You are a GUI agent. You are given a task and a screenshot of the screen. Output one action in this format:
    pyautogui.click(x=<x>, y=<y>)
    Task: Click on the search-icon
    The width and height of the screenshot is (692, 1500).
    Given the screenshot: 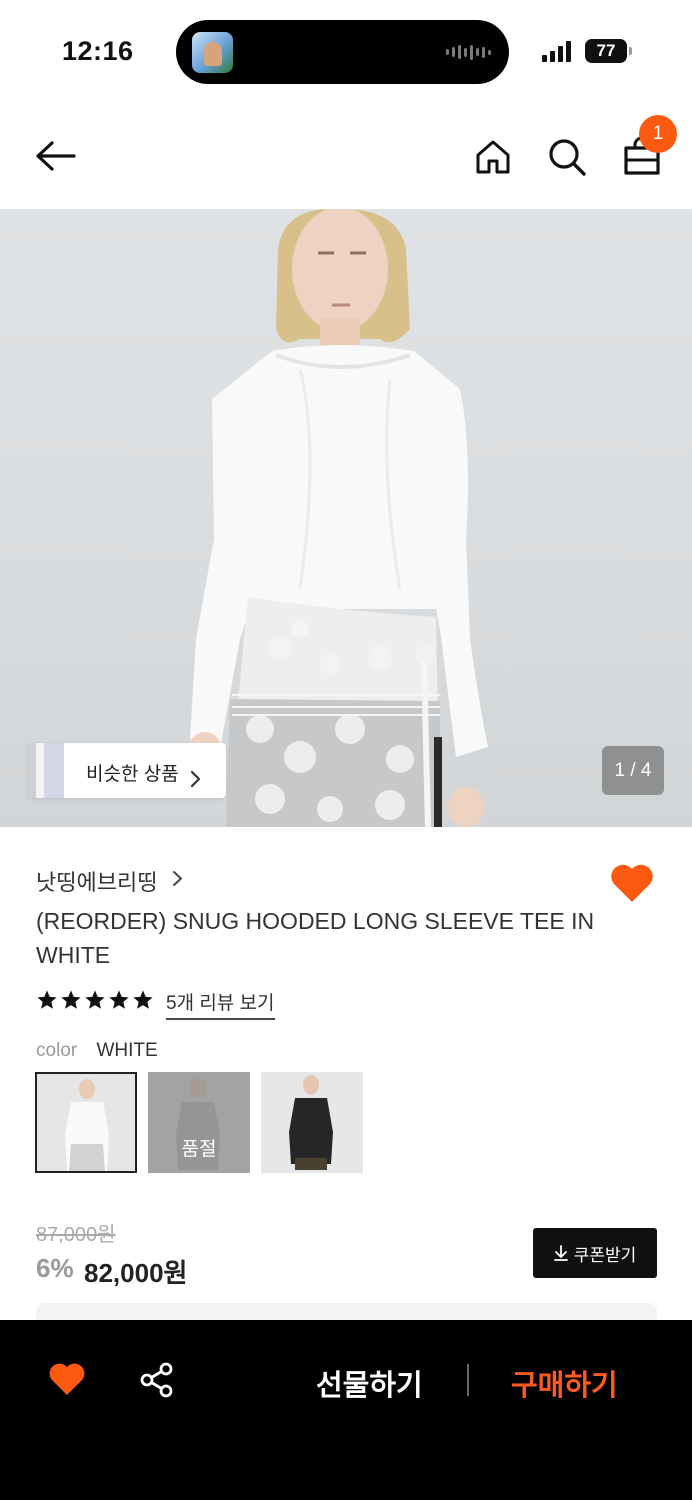 What is the action you would take?
    pyautogui.click(x=567, y=157)
    